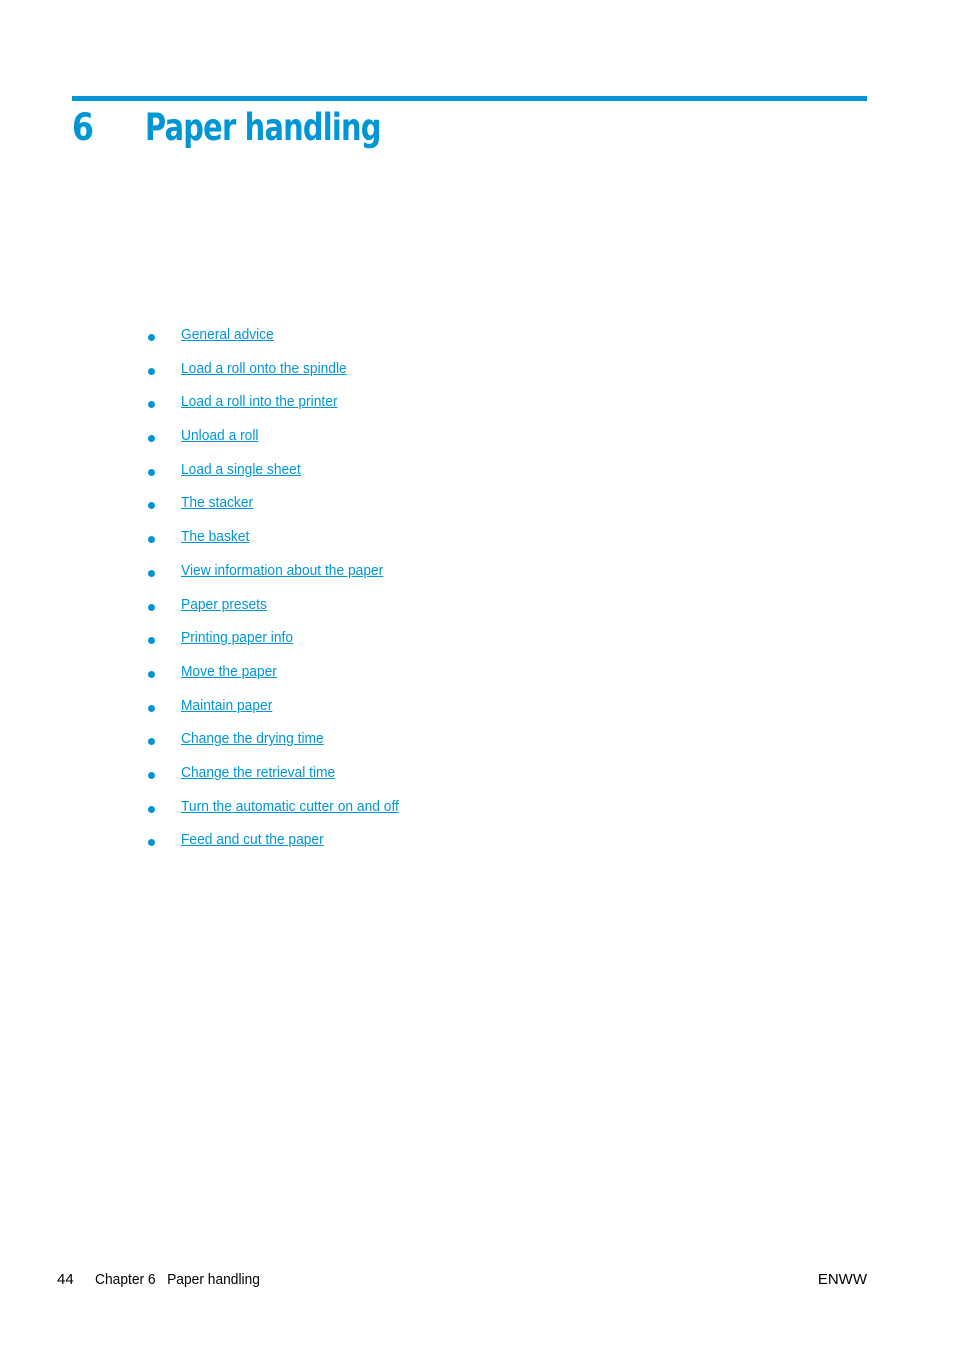 This screenshot has width=954, height=1350. Describe the element at coordinates (290, 806) in the screenshot. I see `toc-link-automatic-cutter: Turn the automatic cutter on and off` at that location.